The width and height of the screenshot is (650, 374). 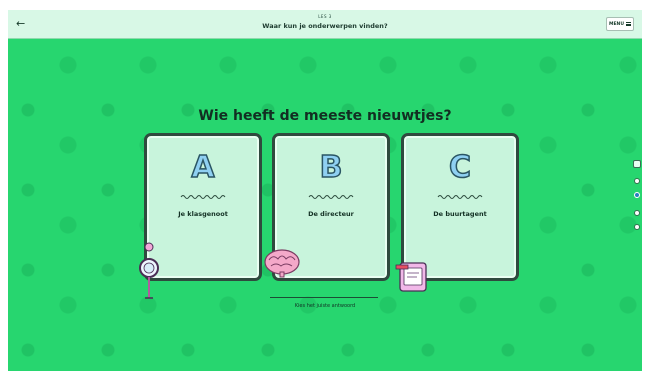 I want to click on lesson-label: LES 3, so click(x=325, y=16).